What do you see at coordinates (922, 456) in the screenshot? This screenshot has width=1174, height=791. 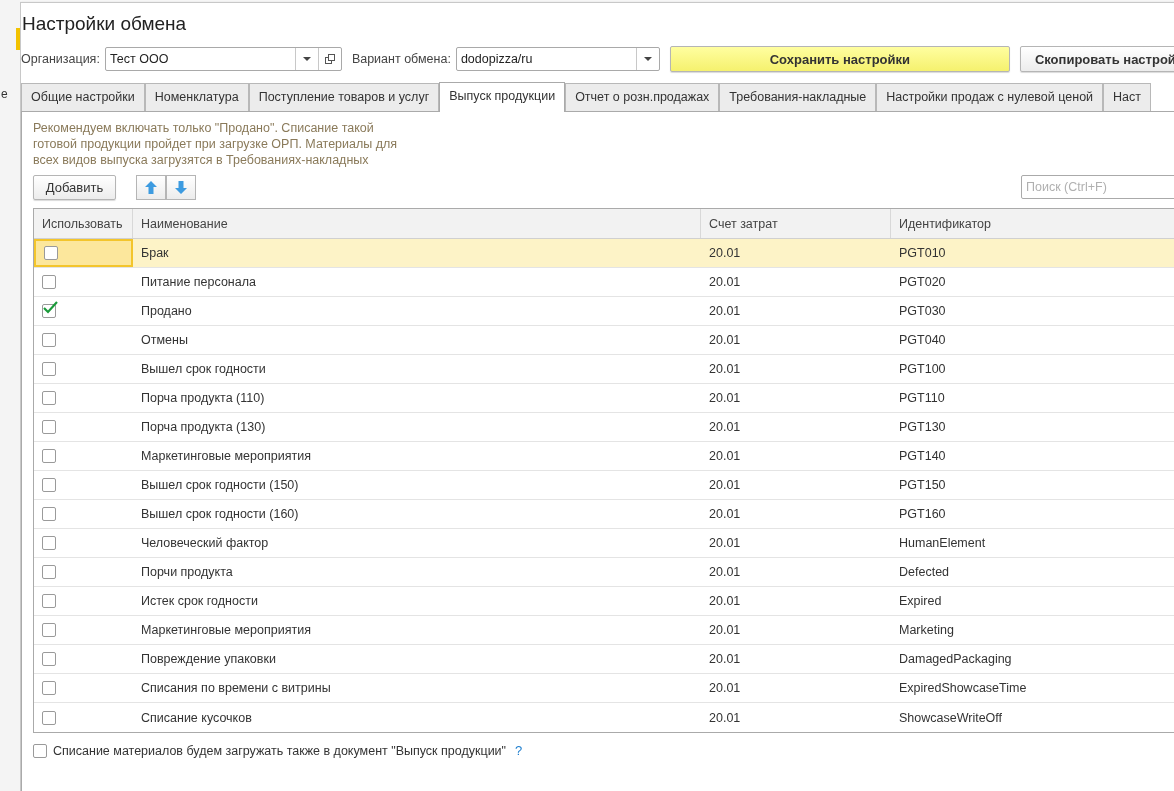 I see `table-cell: PGT140` at bounding box center [922, 456].